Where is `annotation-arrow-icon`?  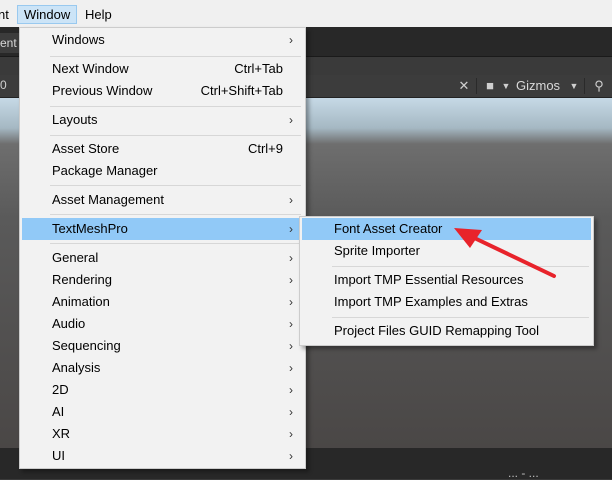 annotation-arrow-icon is located at coordinates (505, 253).